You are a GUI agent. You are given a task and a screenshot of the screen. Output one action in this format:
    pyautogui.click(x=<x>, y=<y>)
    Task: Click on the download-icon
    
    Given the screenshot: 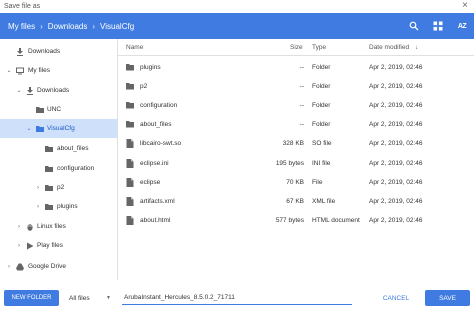 What is the action you would take?
    pyautogui.click(x=20, y=51)
    